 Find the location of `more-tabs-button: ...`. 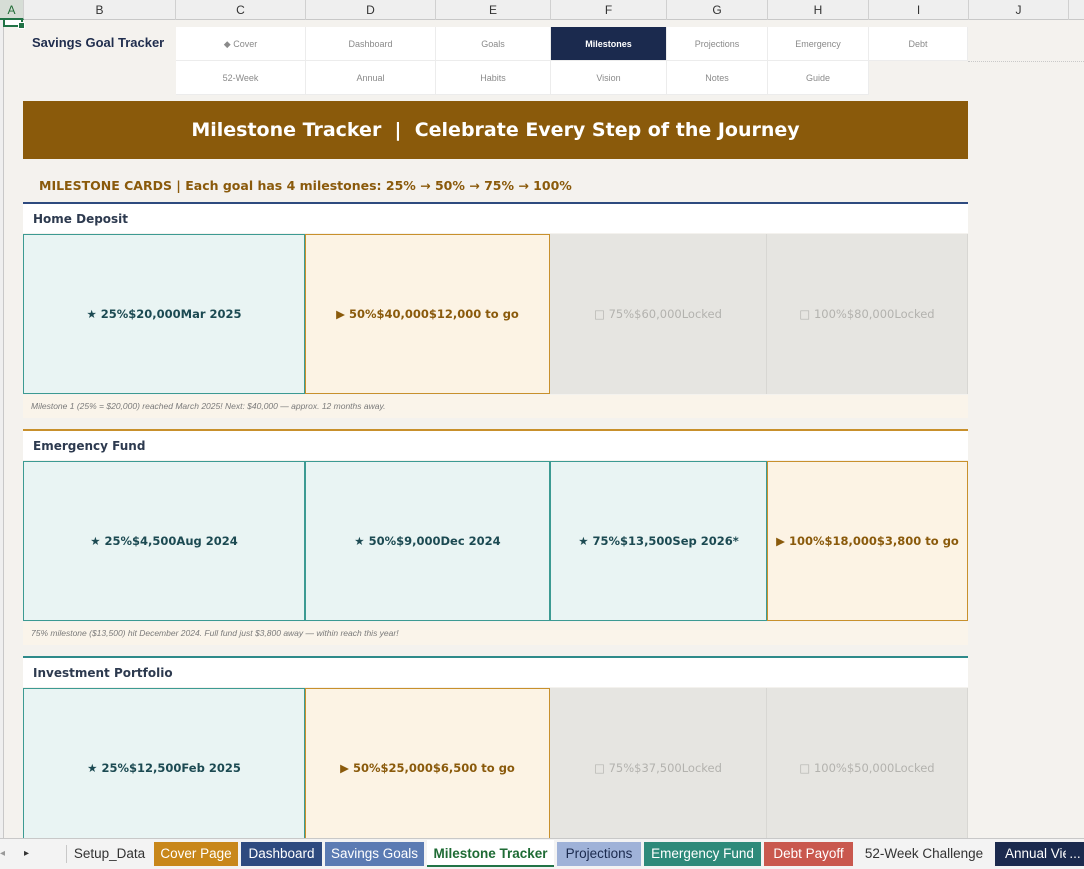

more-tabs-button: ... is located at coordinates (1075, 854).